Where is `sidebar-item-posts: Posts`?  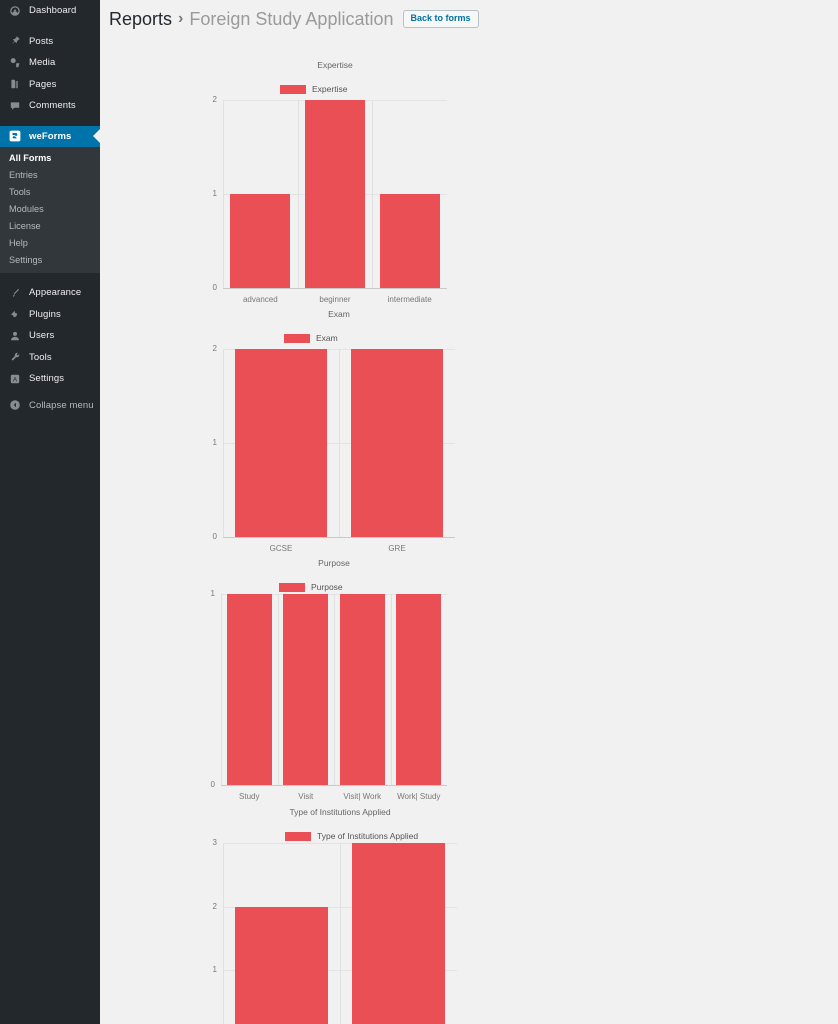
sidebar-item-posts: Posts is located at coordinates (50, 42).